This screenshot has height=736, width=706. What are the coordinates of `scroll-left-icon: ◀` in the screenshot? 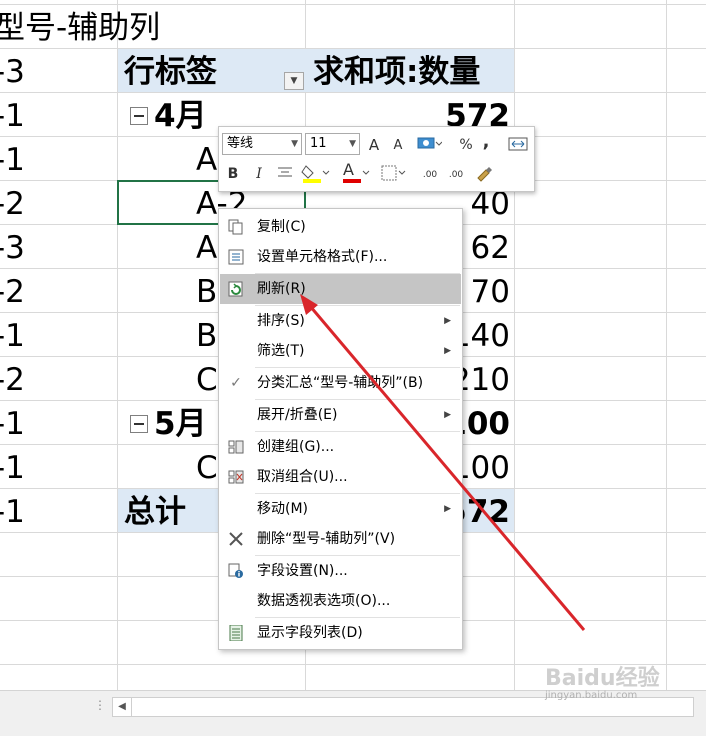 It's located at (122, 707).